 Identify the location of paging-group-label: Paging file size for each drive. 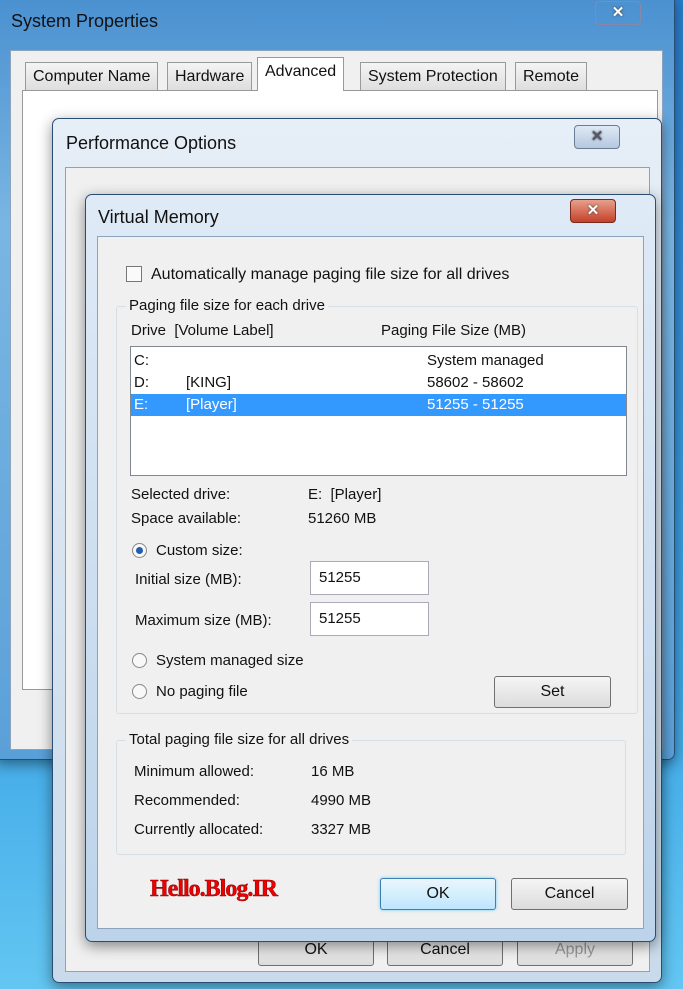
(227, 305).